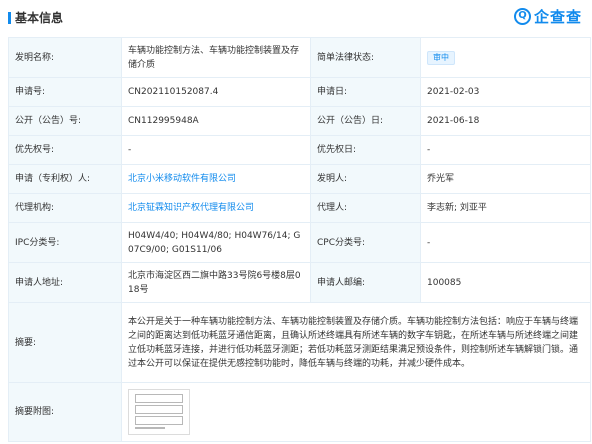 The image size is (592, 444). I want to click on invention-name-value: 车辆功能控制方法、车辆功能控制装置及存储介质, so click(216, 57).